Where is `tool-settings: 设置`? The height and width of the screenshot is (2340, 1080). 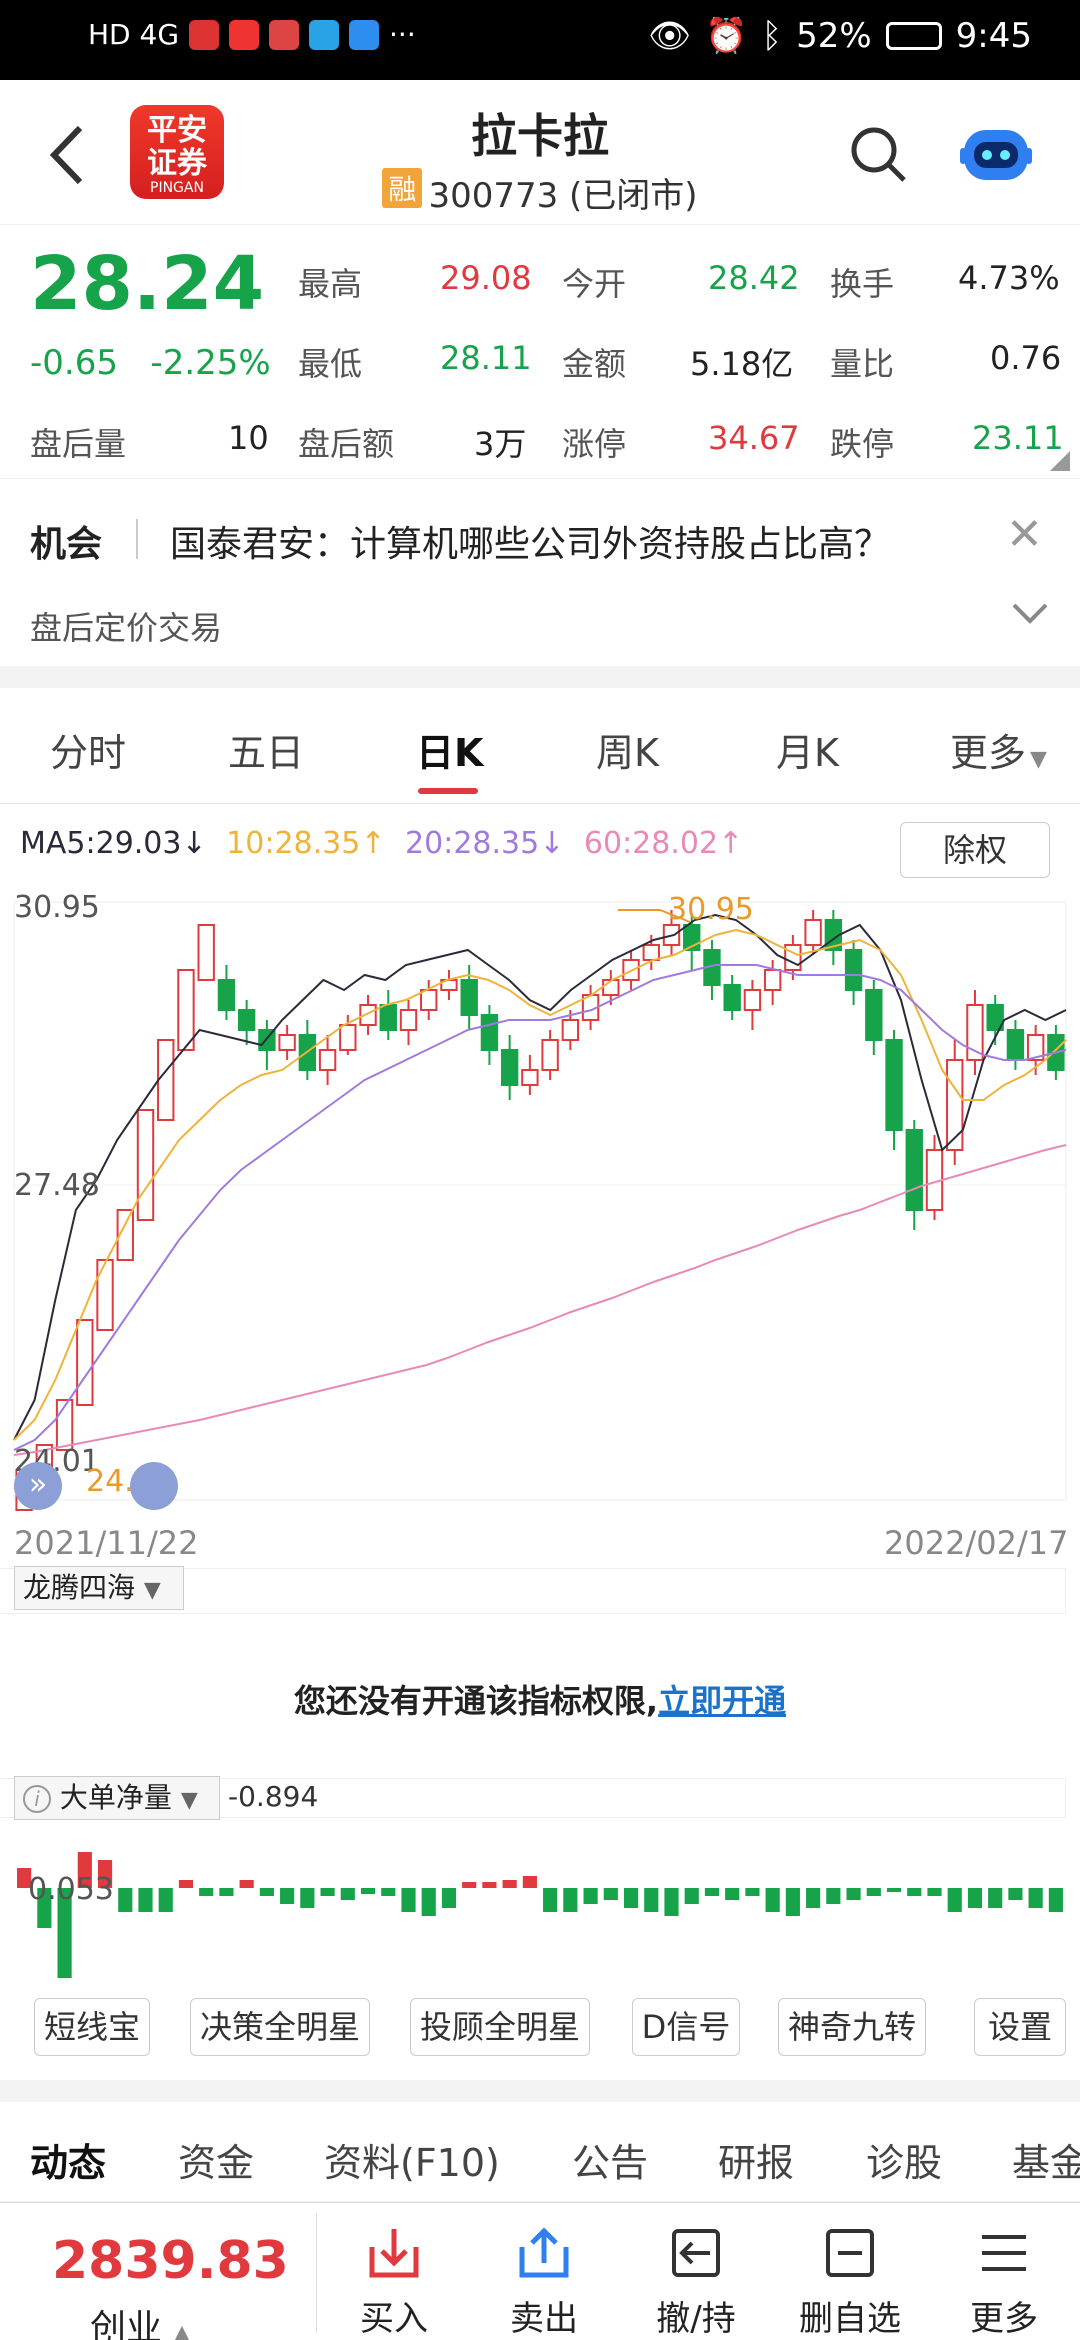
tool-settings: 设置 is located at coordinates (1020, 2027).